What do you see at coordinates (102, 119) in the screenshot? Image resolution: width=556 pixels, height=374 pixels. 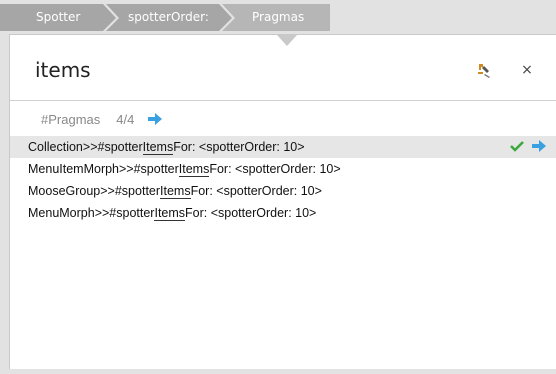 I see `group-header: #Pragmas 4/4` at bounding box center [102, 119].